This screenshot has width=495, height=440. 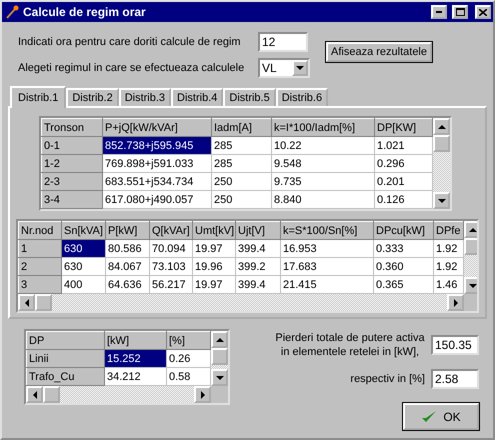 I want to click on checkmark-icon, so click(x=429, y=417).